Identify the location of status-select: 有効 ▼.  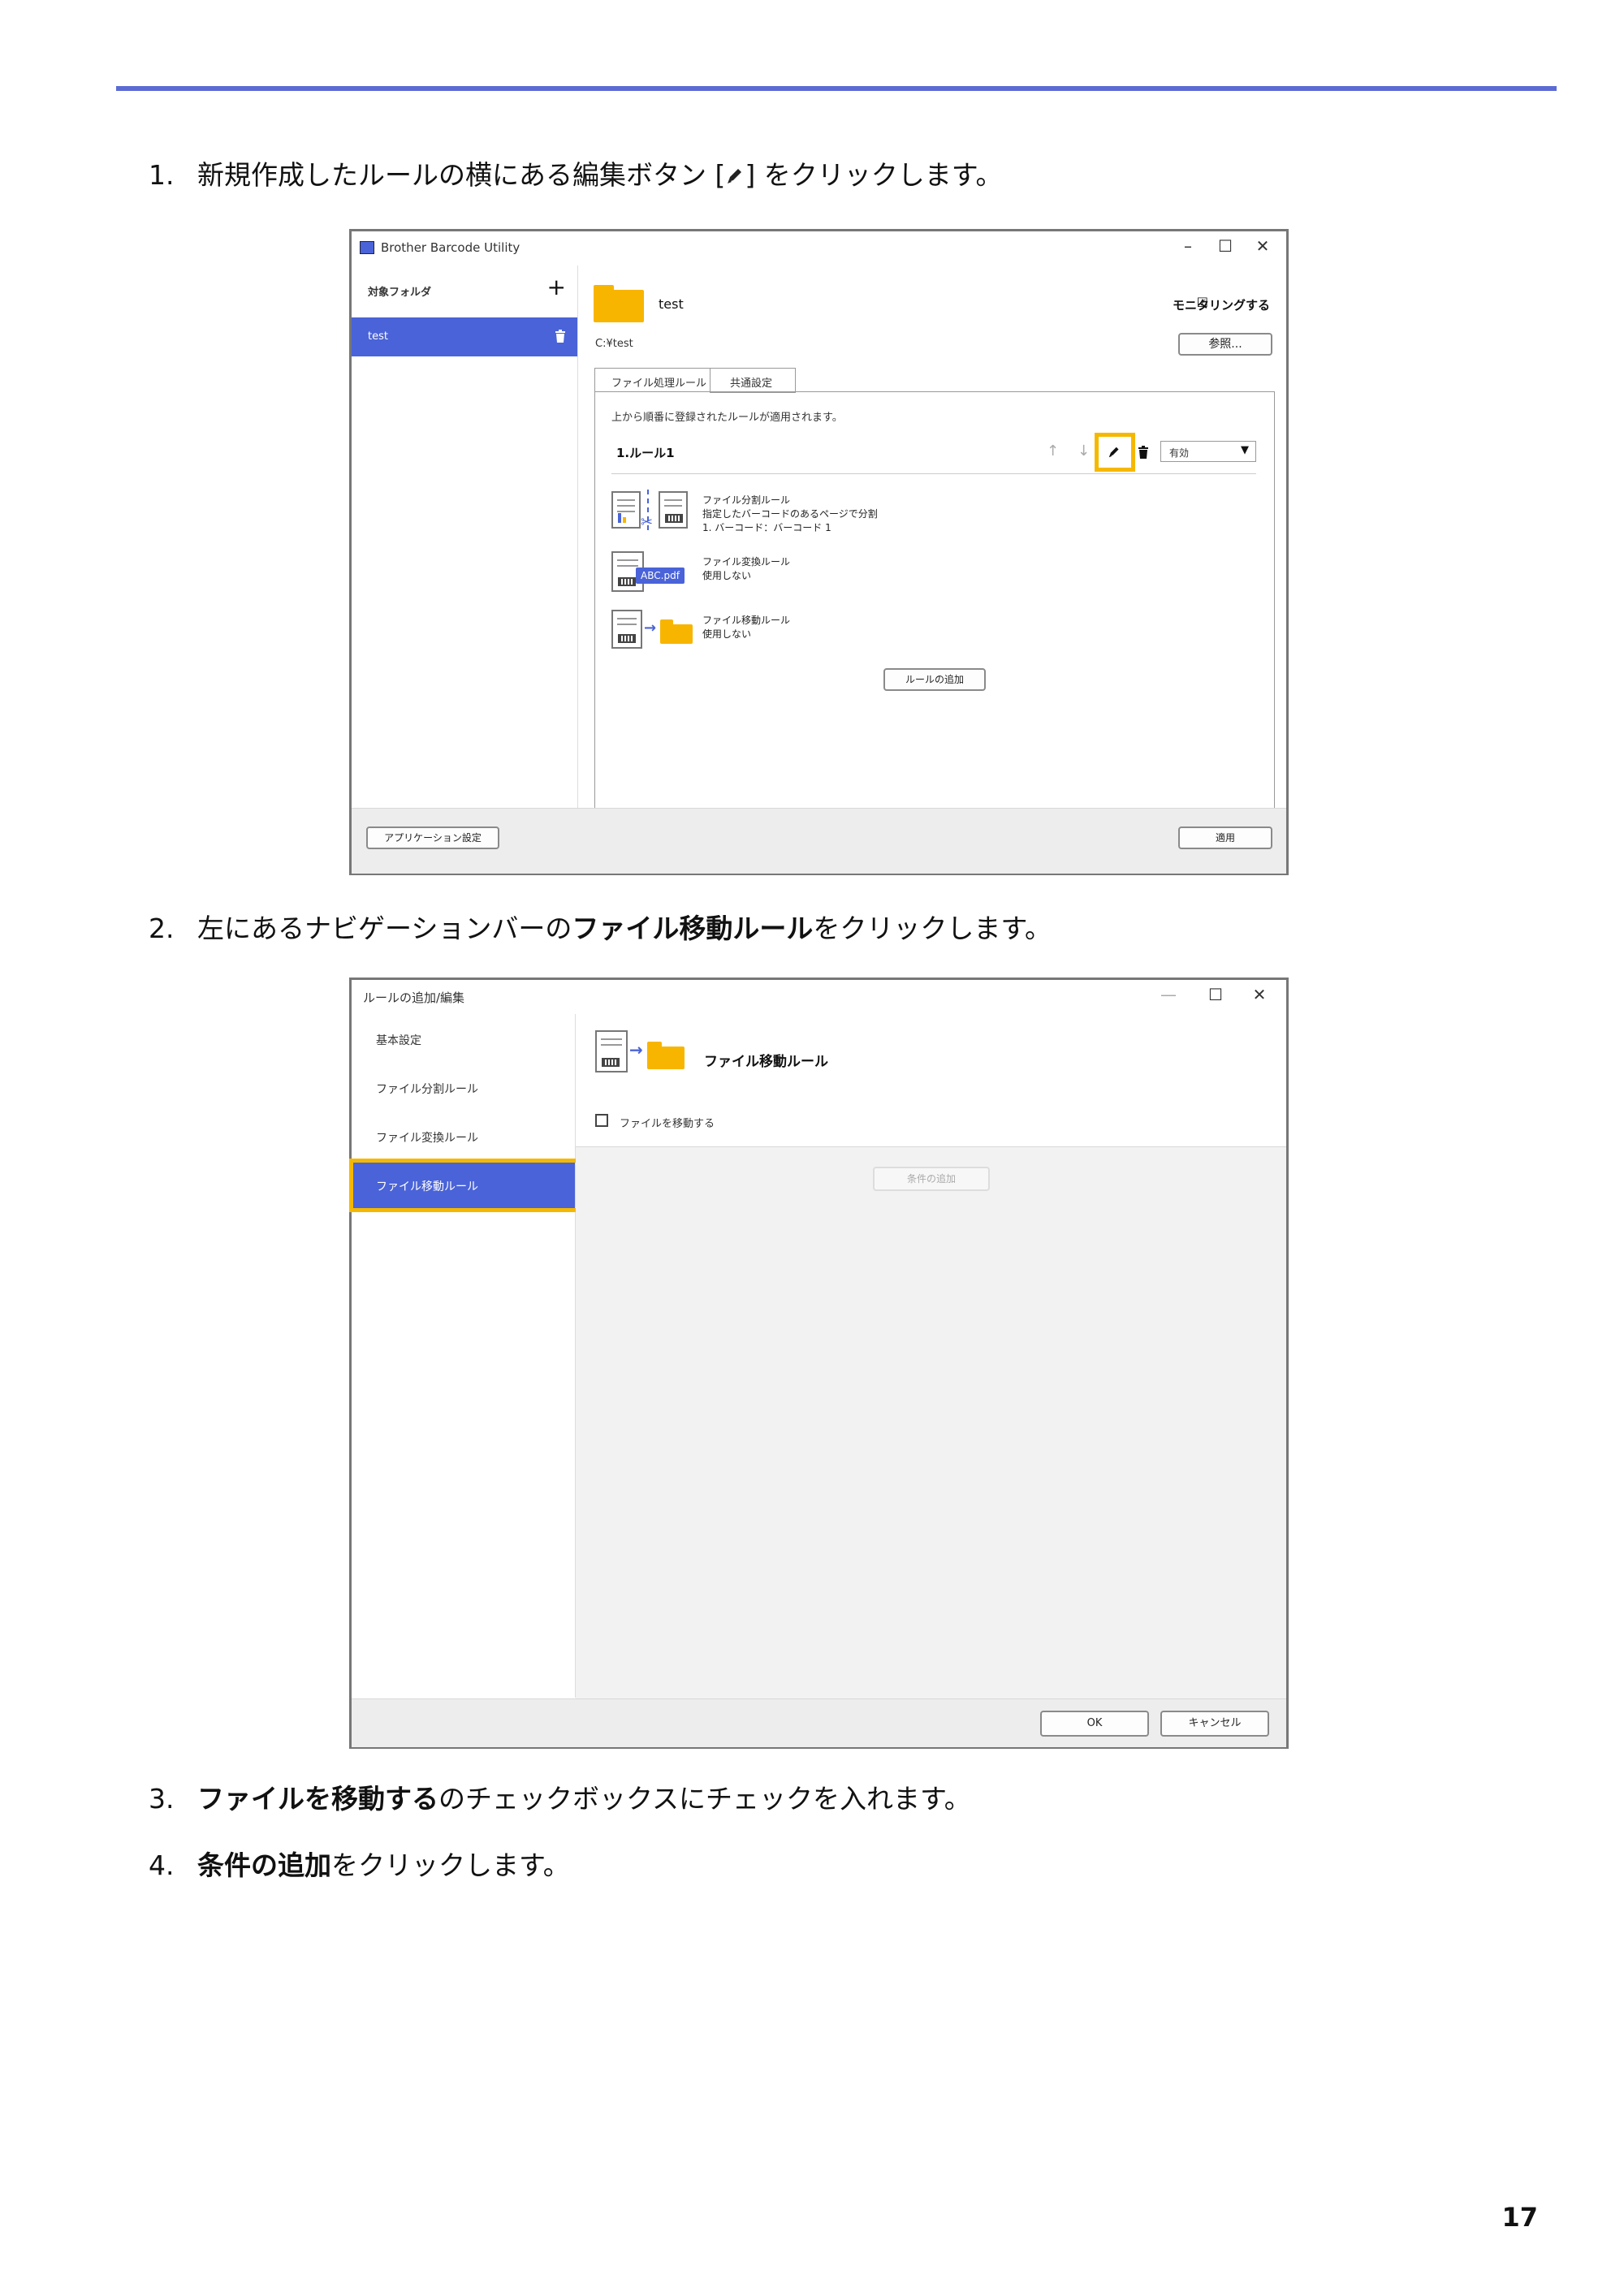
(1208, 452).